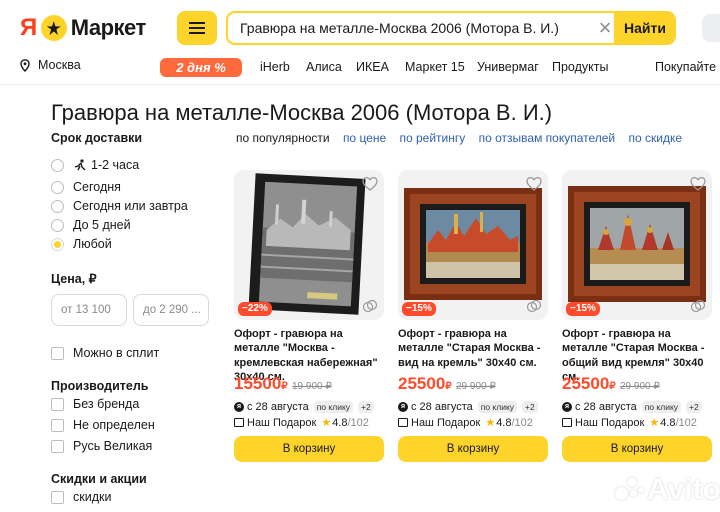 Image resolution: width=720 pixels, height=512 pixels. I want to click on delivery-option-today: Сегодня, so click(97, 187).